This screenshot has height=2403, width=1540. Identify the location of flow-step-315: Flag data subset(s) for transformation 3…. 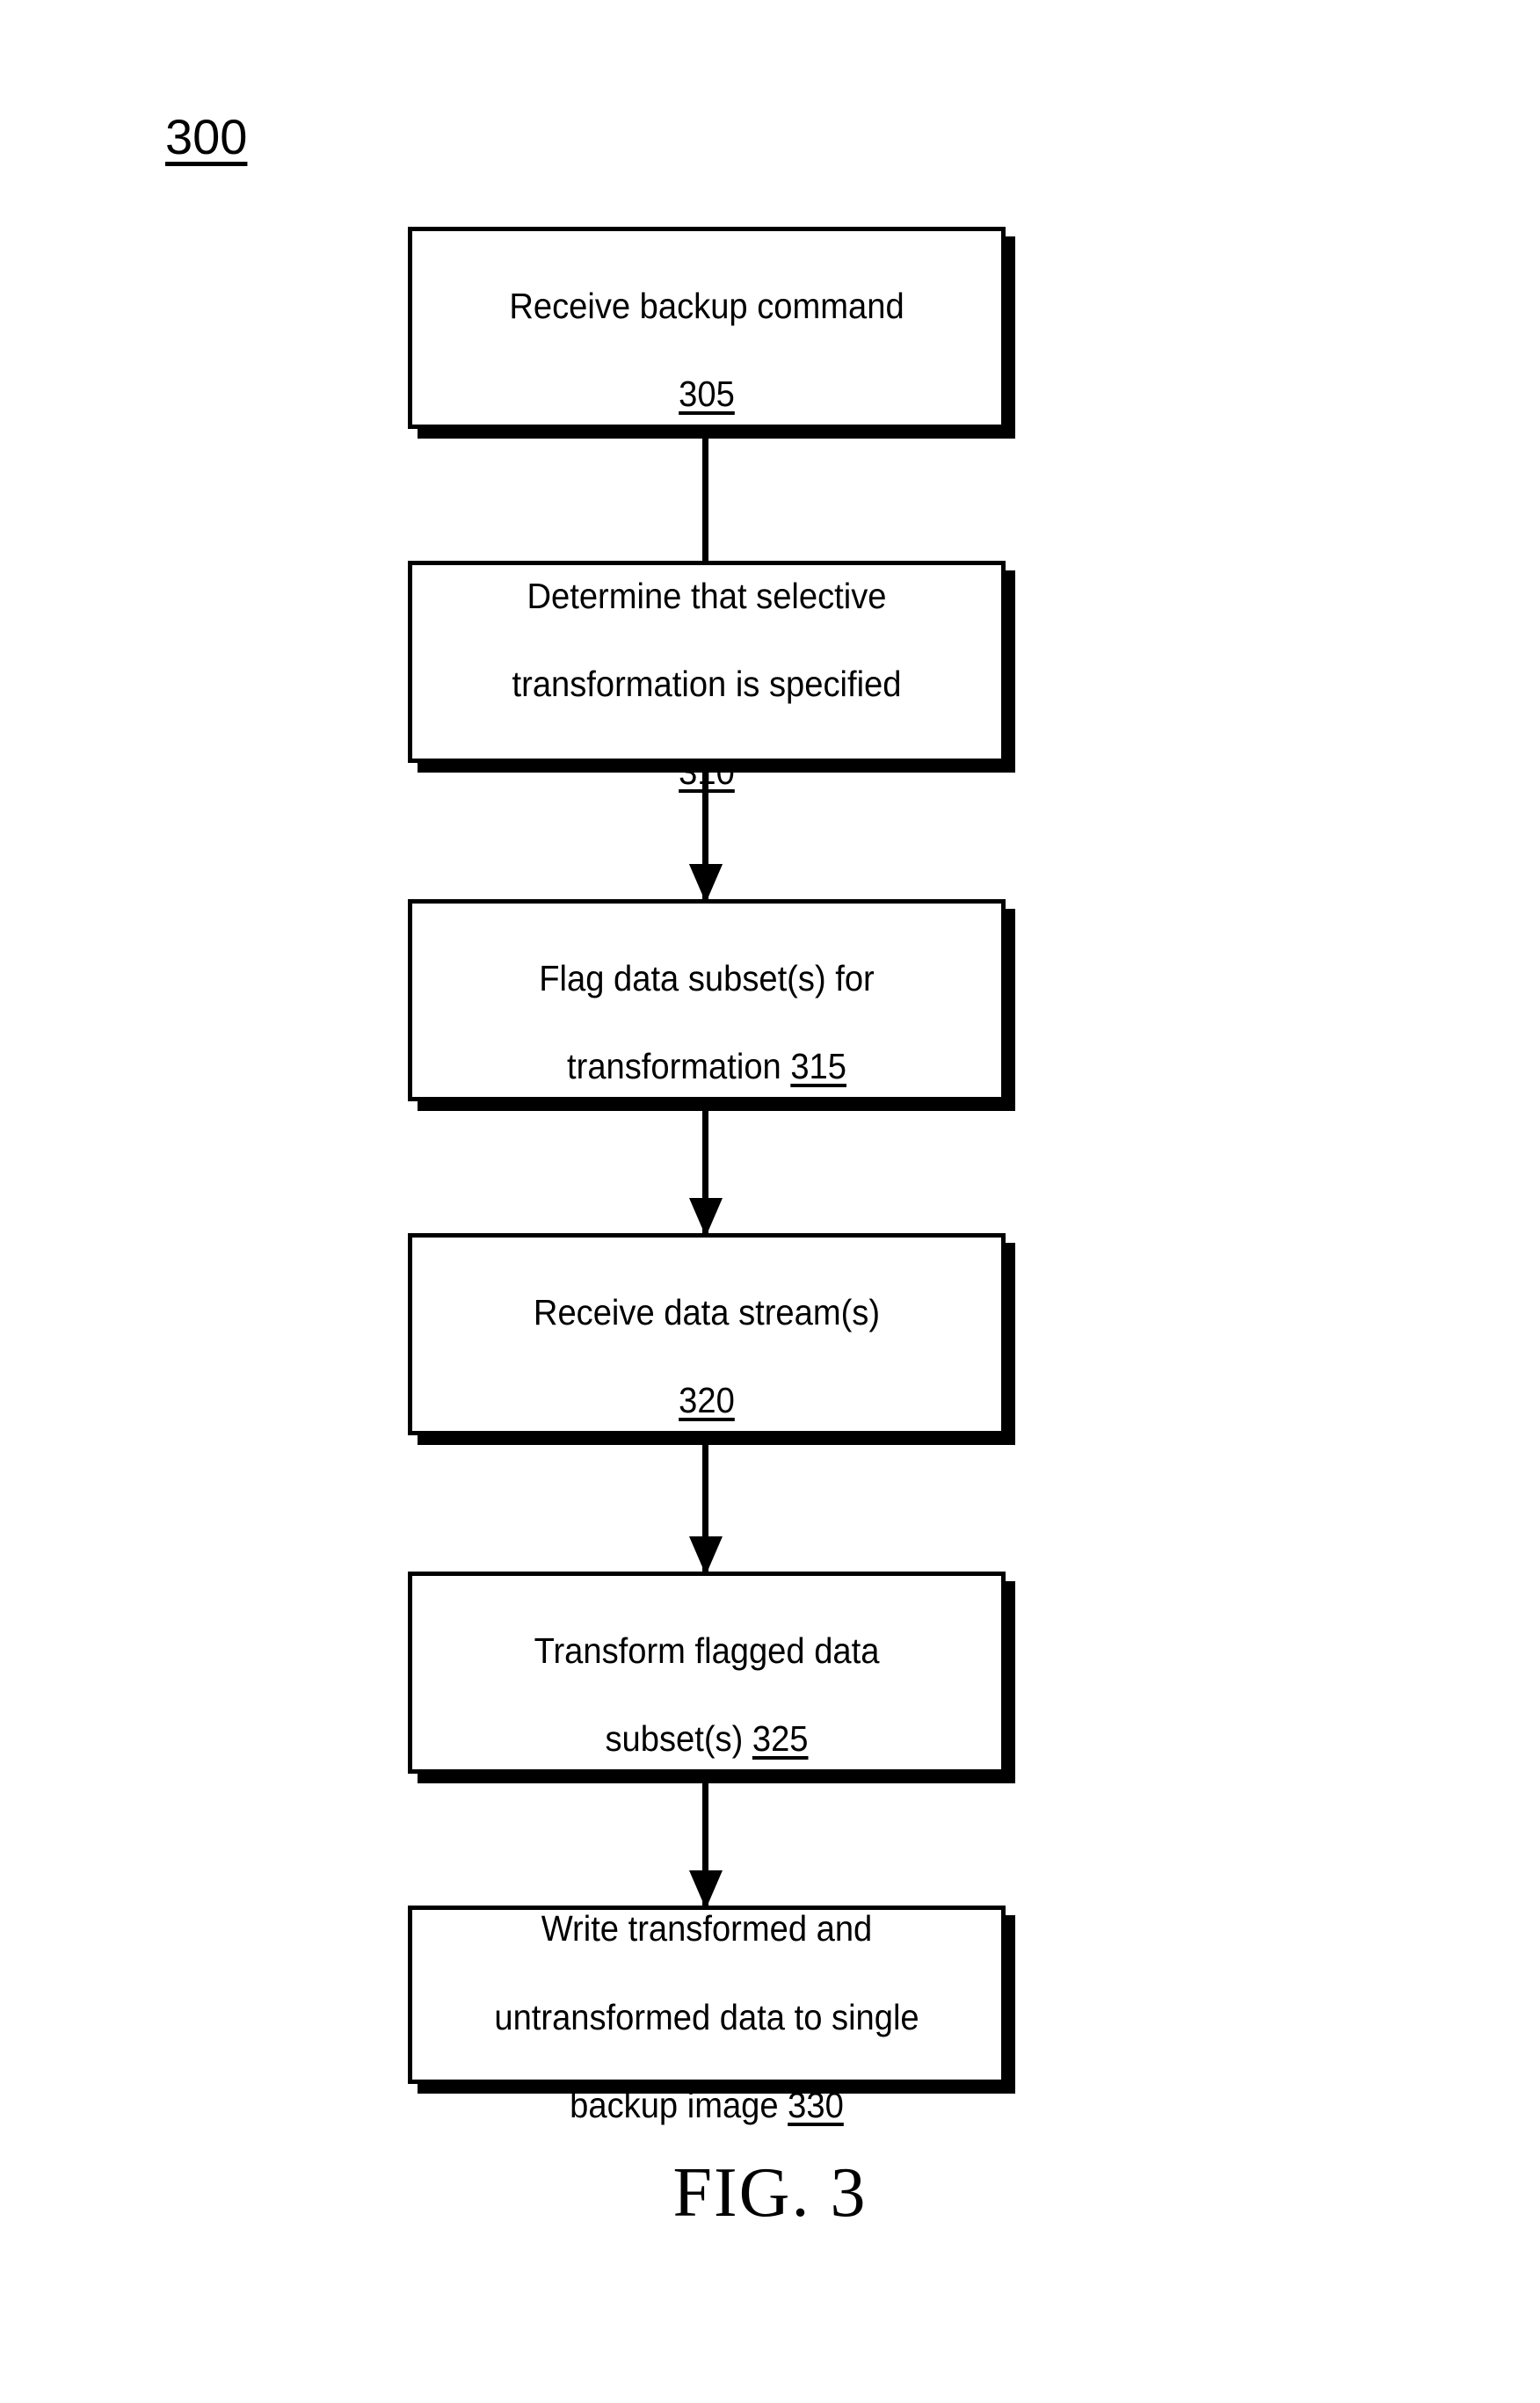
(707, 1000).